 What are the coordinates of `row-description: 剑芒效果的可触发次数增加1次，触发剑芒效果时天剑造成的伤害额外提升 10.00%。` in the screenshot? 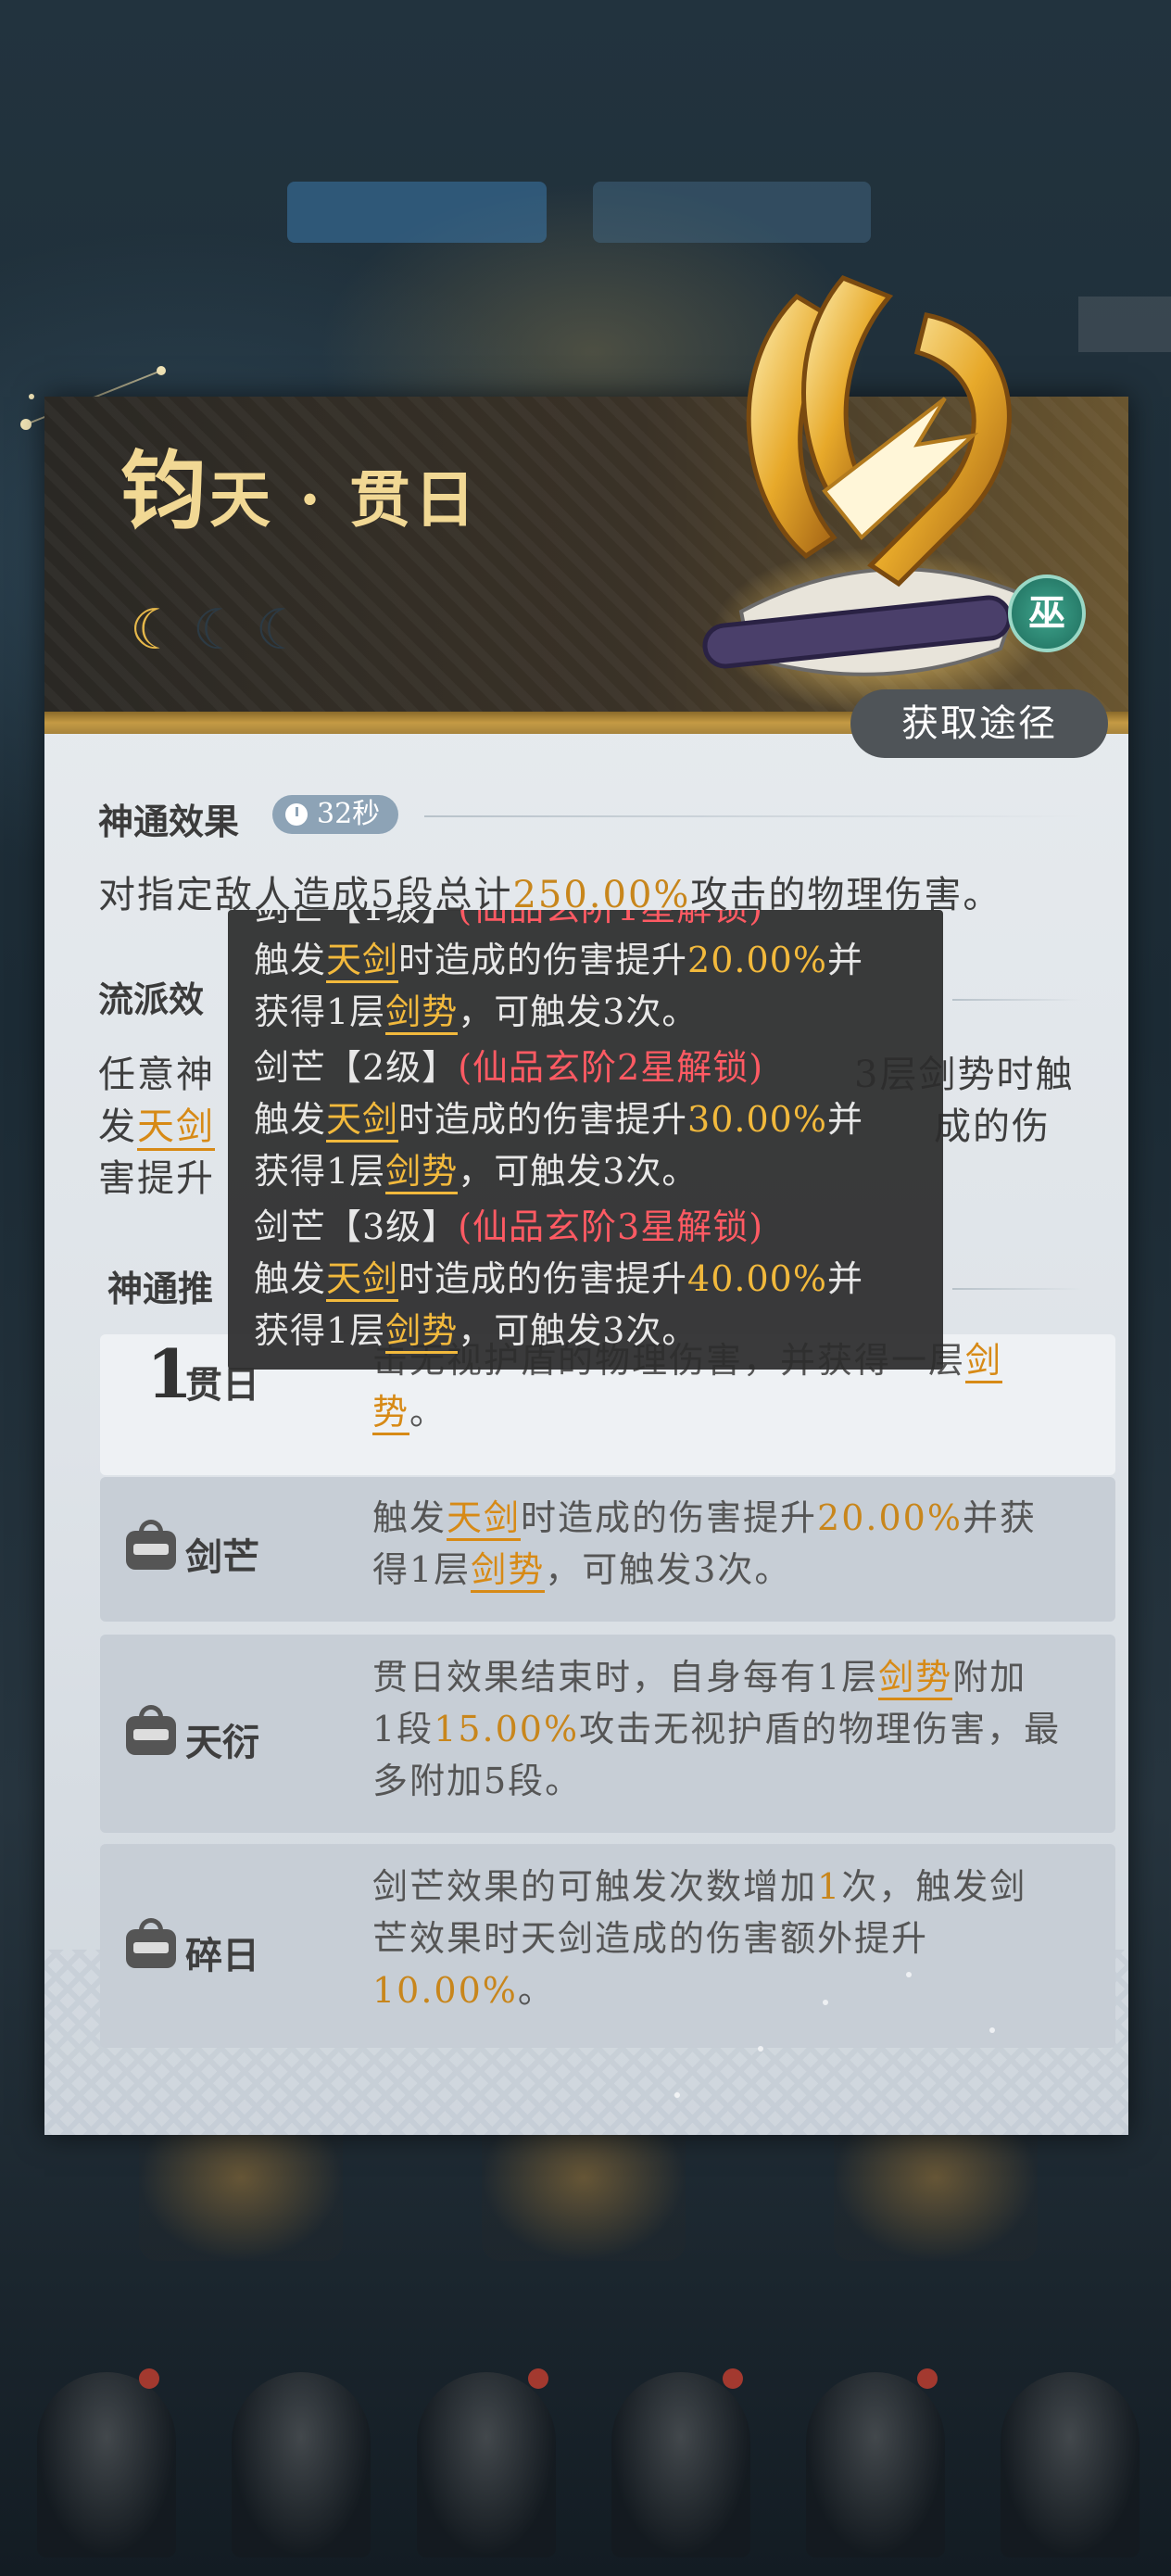 It's located at (743, 1938).